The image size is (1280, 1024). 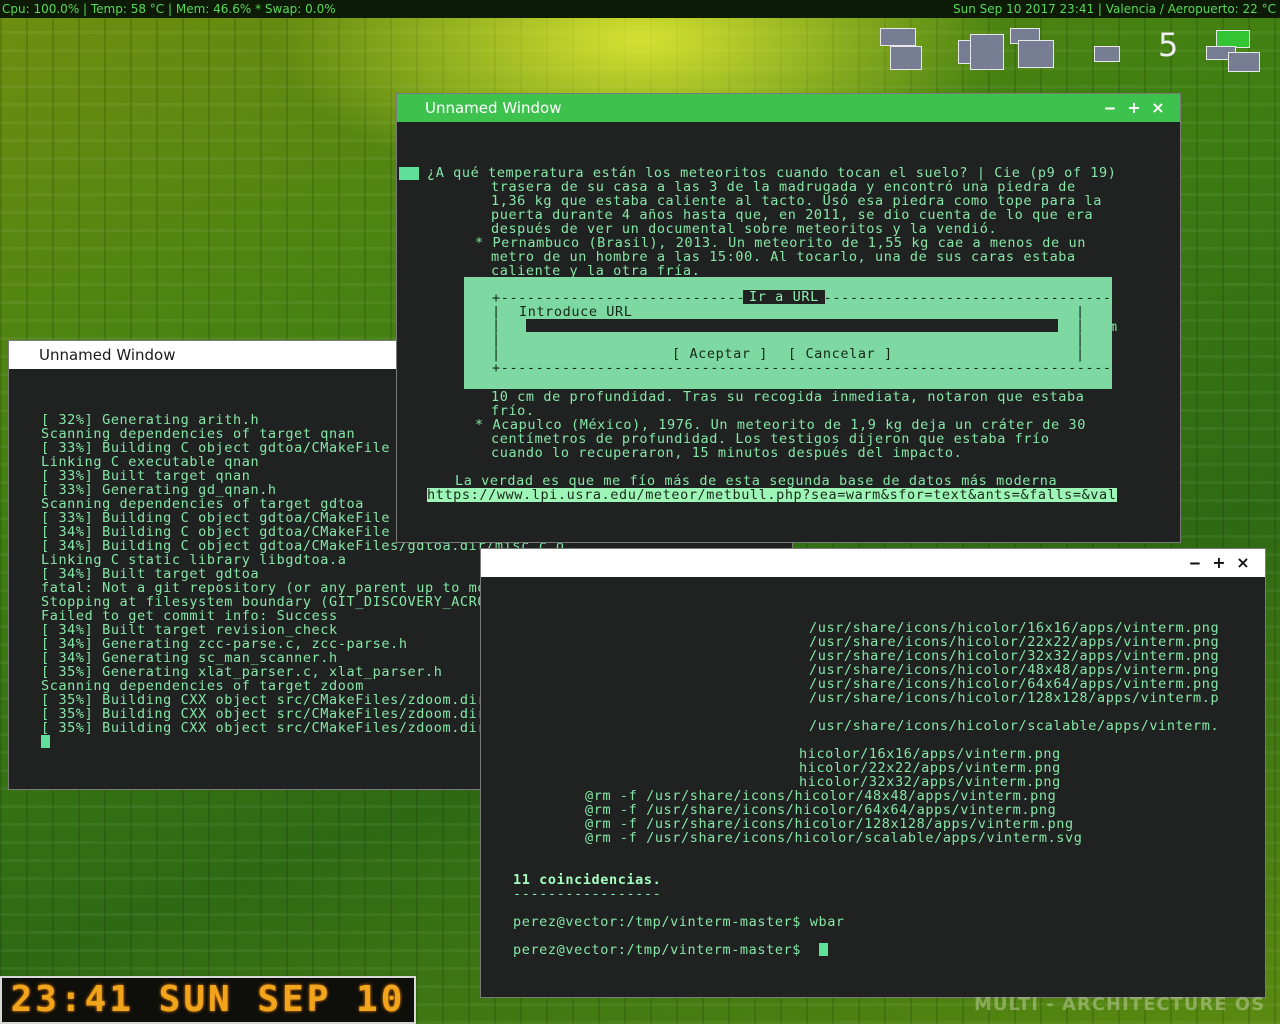 What do you see at coordinates (587, 880) in the screenshot?
I see `match-count: 11 coincidencias.` at bounding box center [587, 880].